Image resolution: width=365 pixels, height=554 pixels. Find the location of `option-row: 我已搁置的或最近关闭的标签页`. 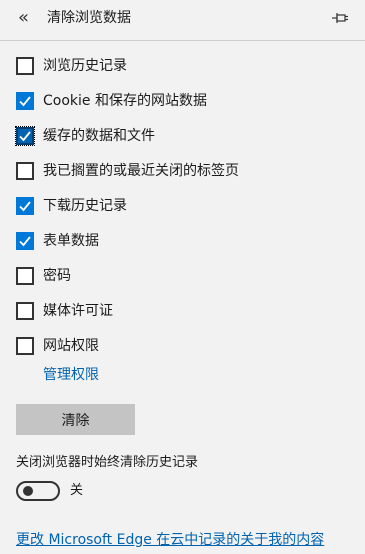

option-row: 我已搁置的或最近关闭的标签页 is located at coordinates (127, 171).